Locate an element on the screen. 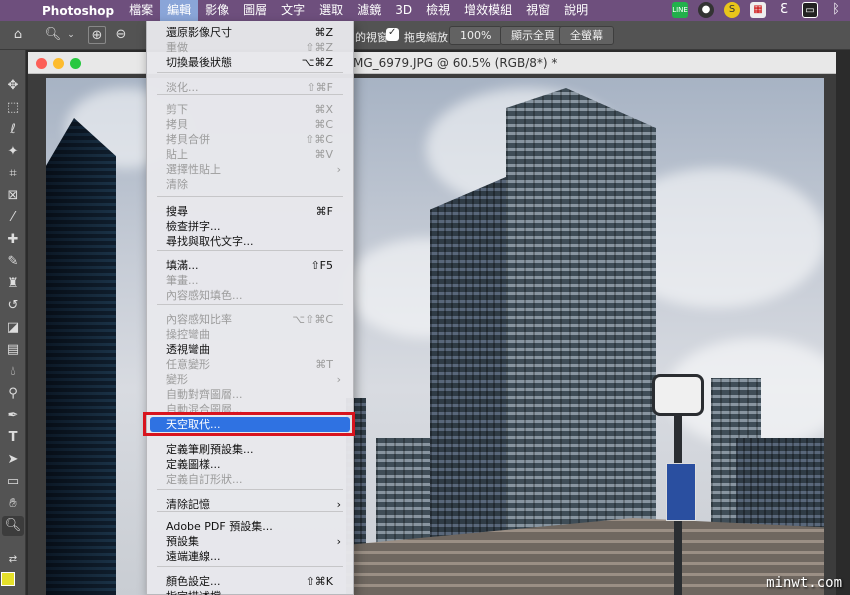 This screenshot has height=595, width=850. options-bar: ⌂ 🔍︎ ⌄ ⊕ ⊖ 的視窗 拖曳縮放 100% 顯示全頁 全螢幕 is located at coordinates (425, 35).